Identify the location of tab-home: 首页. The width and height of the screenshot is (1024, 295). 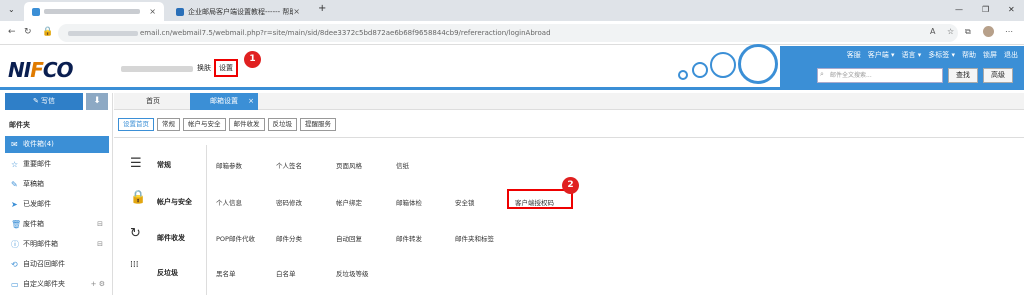
(153, 101).